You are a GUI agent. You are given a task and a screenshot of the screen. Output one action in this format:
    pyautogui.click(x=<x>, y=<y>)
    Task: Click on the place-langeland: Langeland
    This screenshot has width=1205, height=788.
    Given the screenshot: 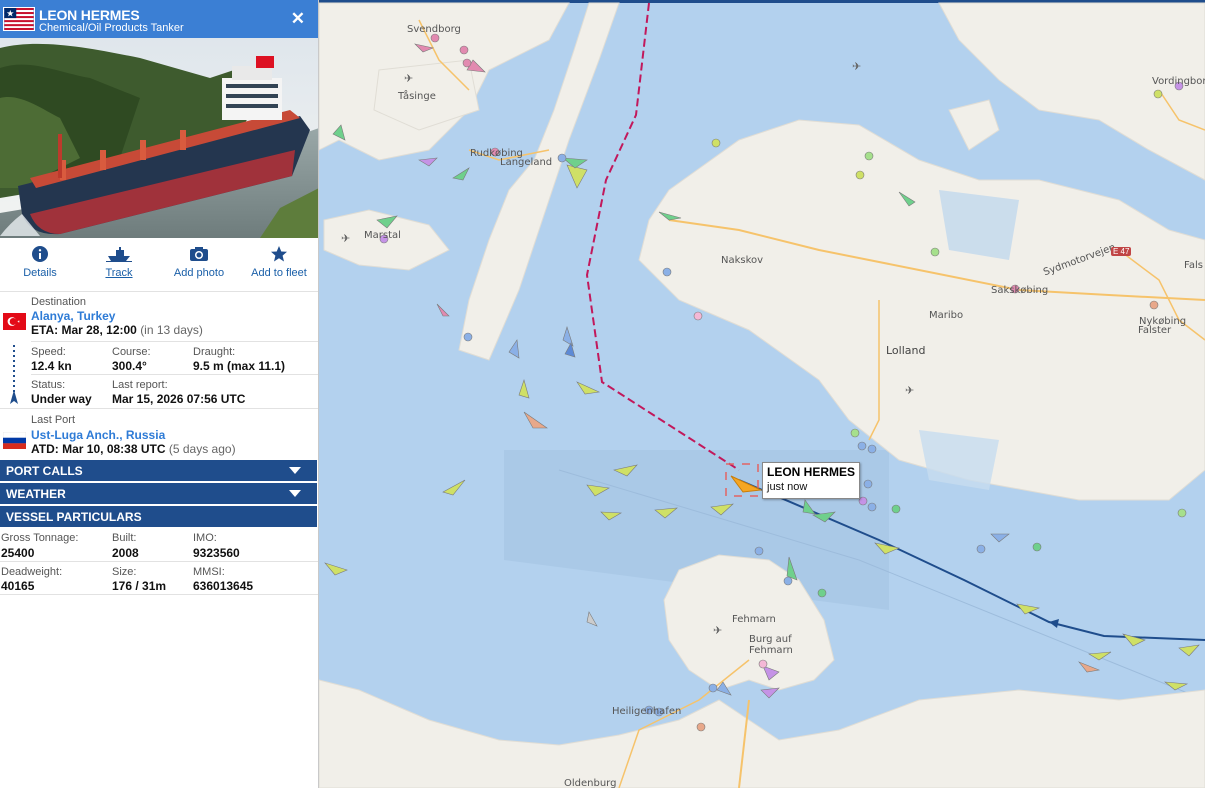 What is the action you would take?
    pyautogui.click(x=526, y=162)
    